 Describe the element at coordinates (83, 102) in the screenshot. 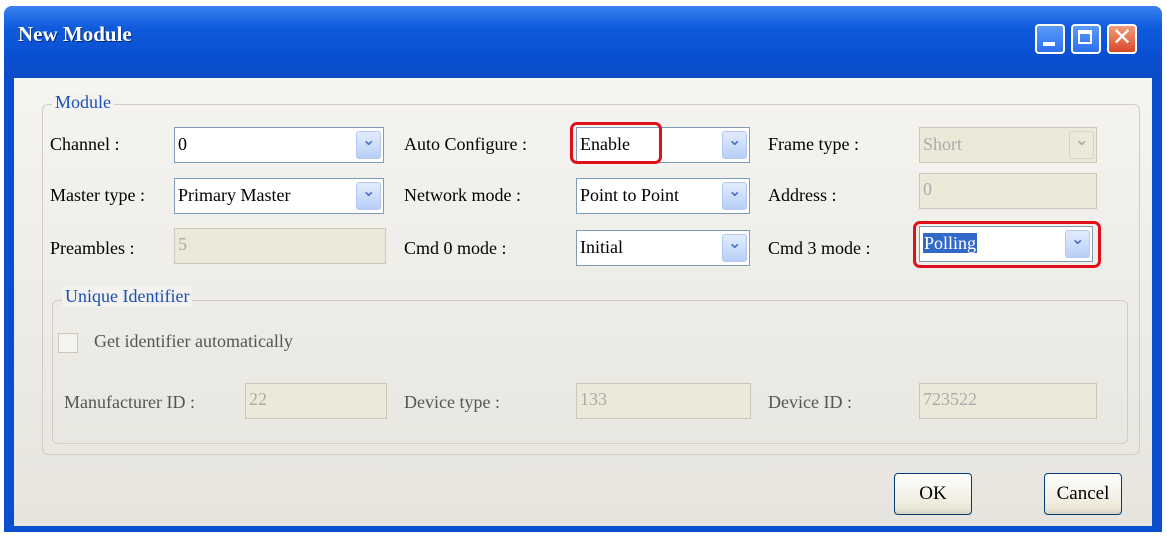

I see `module-group-label: Module` at that location.